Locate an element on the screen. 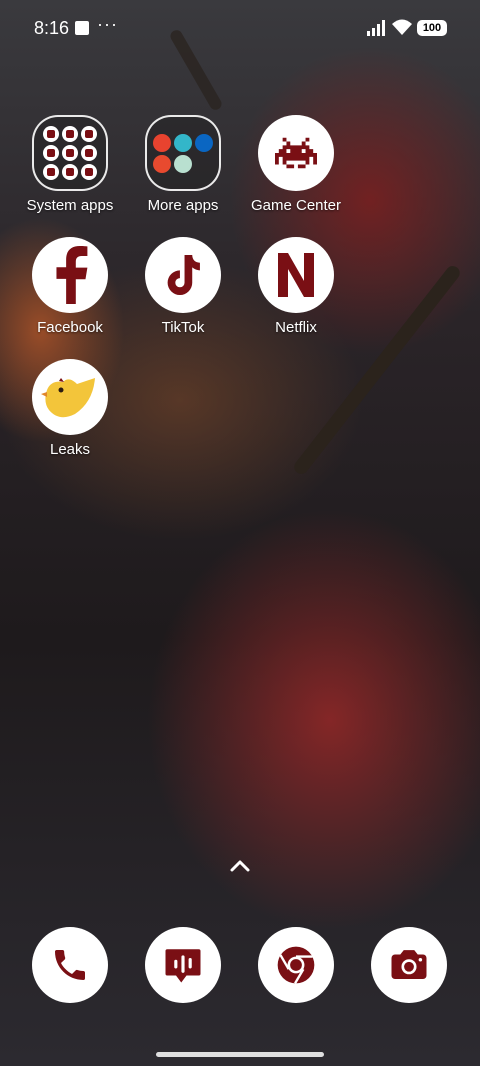 The width and height of the screenshot is (480, 1066). status-bar: 8:16 ··· 100 is located at coordinates (240, 29).